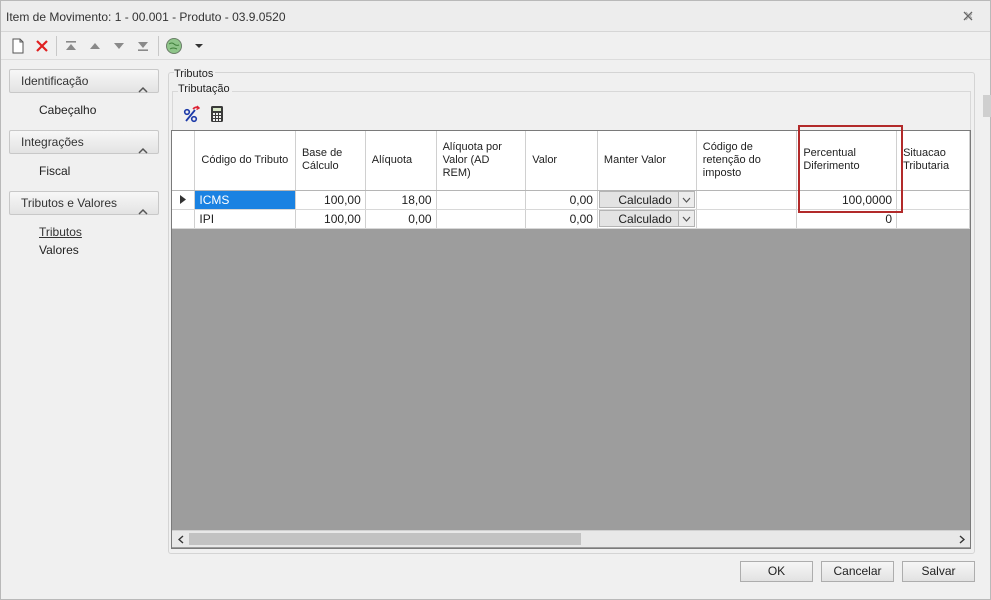  What do you see at coordinates (847, 200) in the screenshot?
I see `cell-percentual-diferimento: 100,0000` at bounding box center [847, 200].